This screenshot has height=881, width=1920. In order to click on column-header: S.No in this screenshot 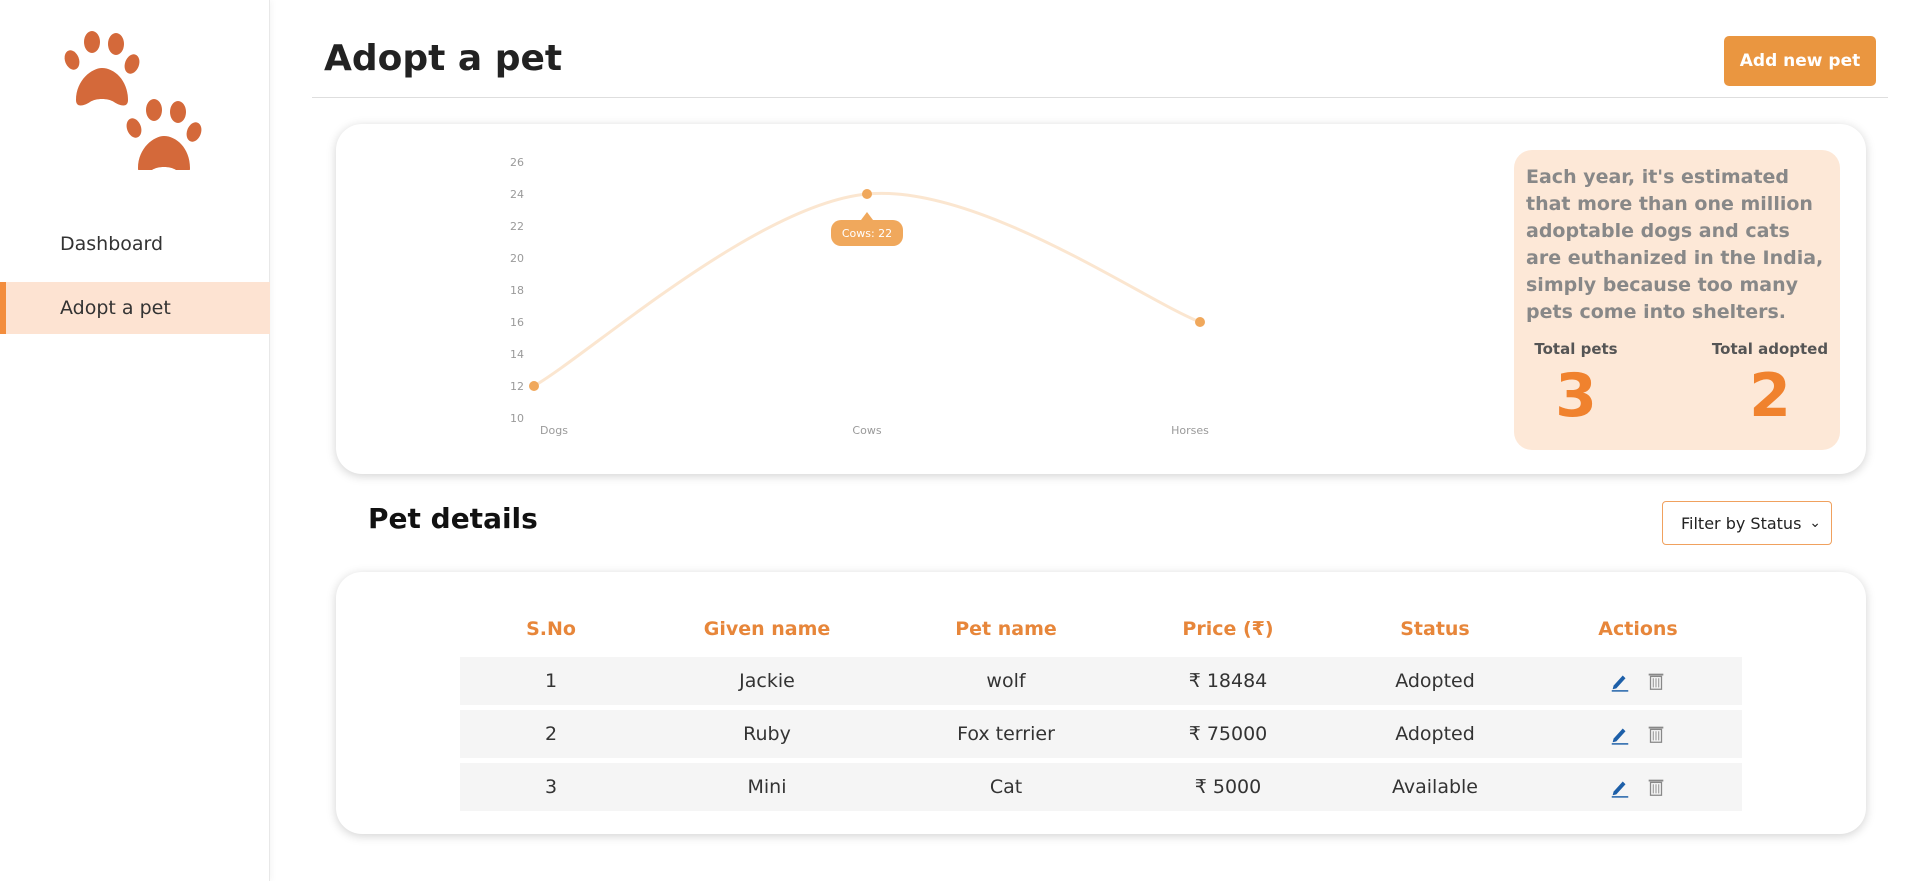, I will do `click(551, 629)`.